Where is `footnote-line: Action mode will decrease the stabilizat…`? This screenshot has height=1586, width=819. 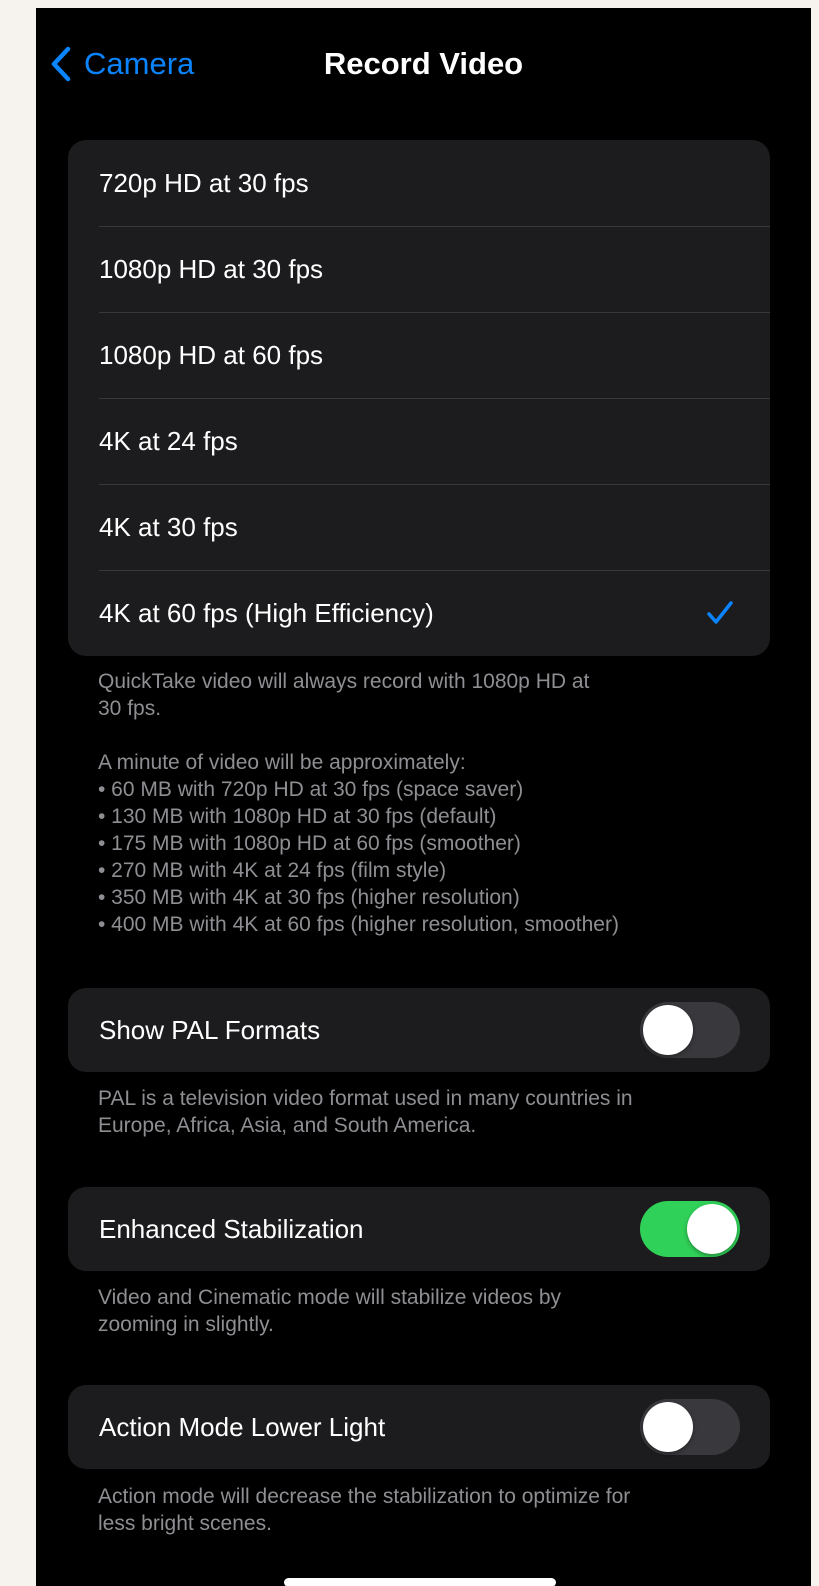 footnote-line: Action mode will decrease the stabilizat… is located at coordinates (364, 1496).